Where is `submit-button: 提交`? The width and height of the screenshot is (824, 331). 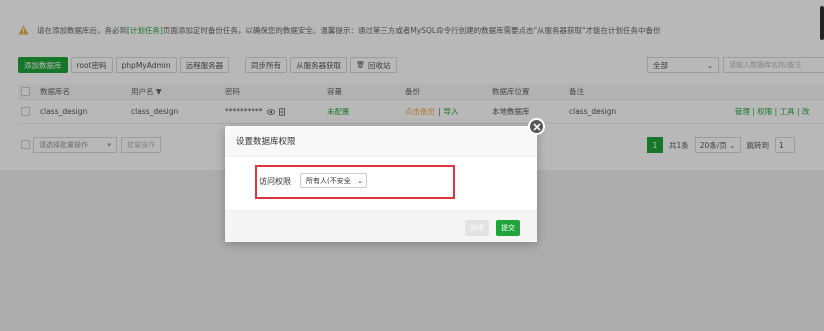 submit-button: 提交 is located at coordinates (508, 228).